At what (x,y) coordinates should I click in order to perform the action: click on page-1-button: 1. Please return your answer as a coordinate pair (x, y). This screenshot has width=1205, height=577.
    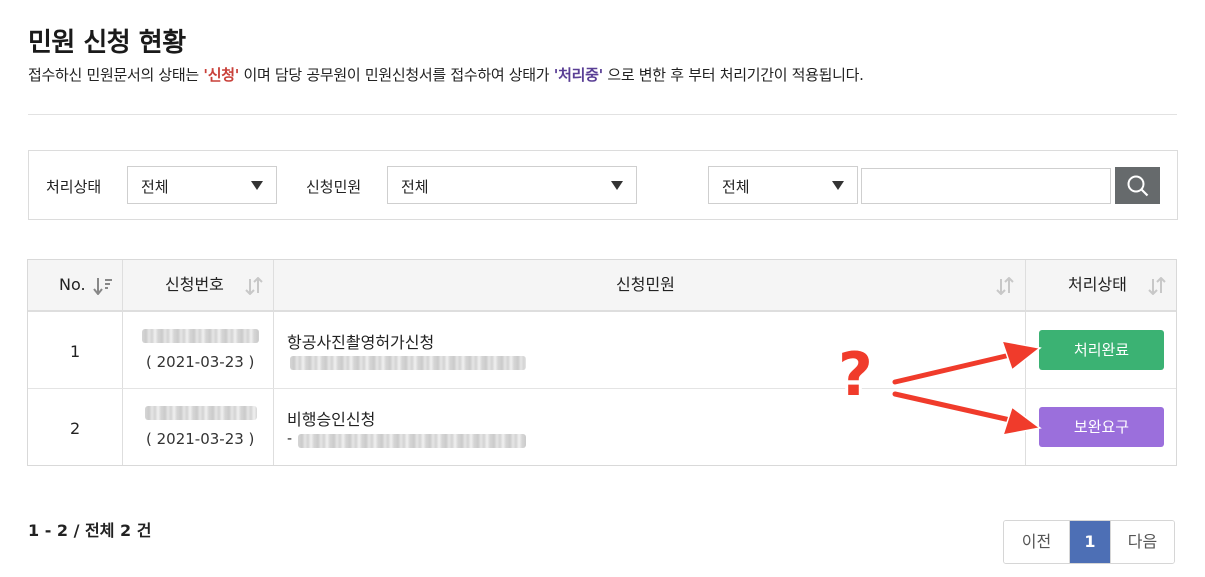
    Looking at the image, I should click on (1090, 542).